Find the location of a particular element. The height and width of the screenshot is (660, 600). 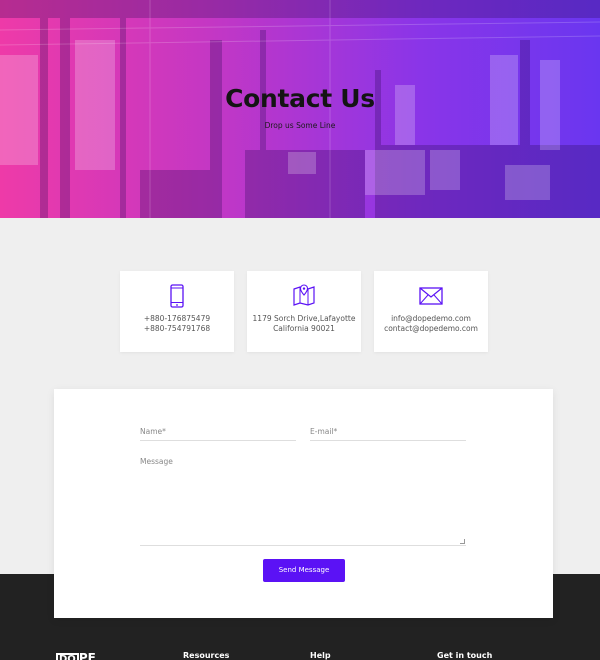

email-address-1: info@dopedemo.com is located at coordinates (431, 318).